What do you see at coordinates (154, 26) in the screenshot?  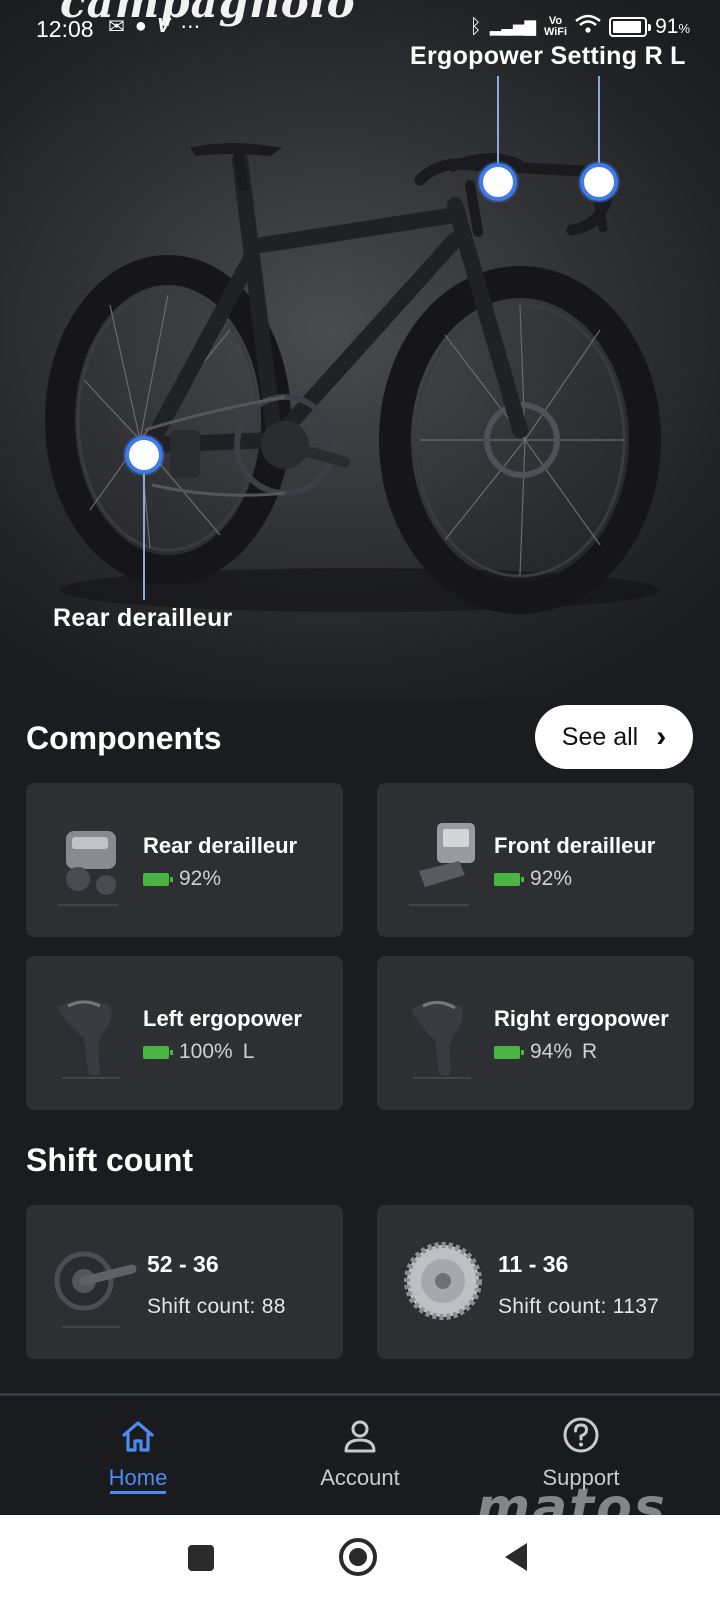 I see `status-notification-icons: ✉ ● V ⋯` at bounding box center [154, 26].